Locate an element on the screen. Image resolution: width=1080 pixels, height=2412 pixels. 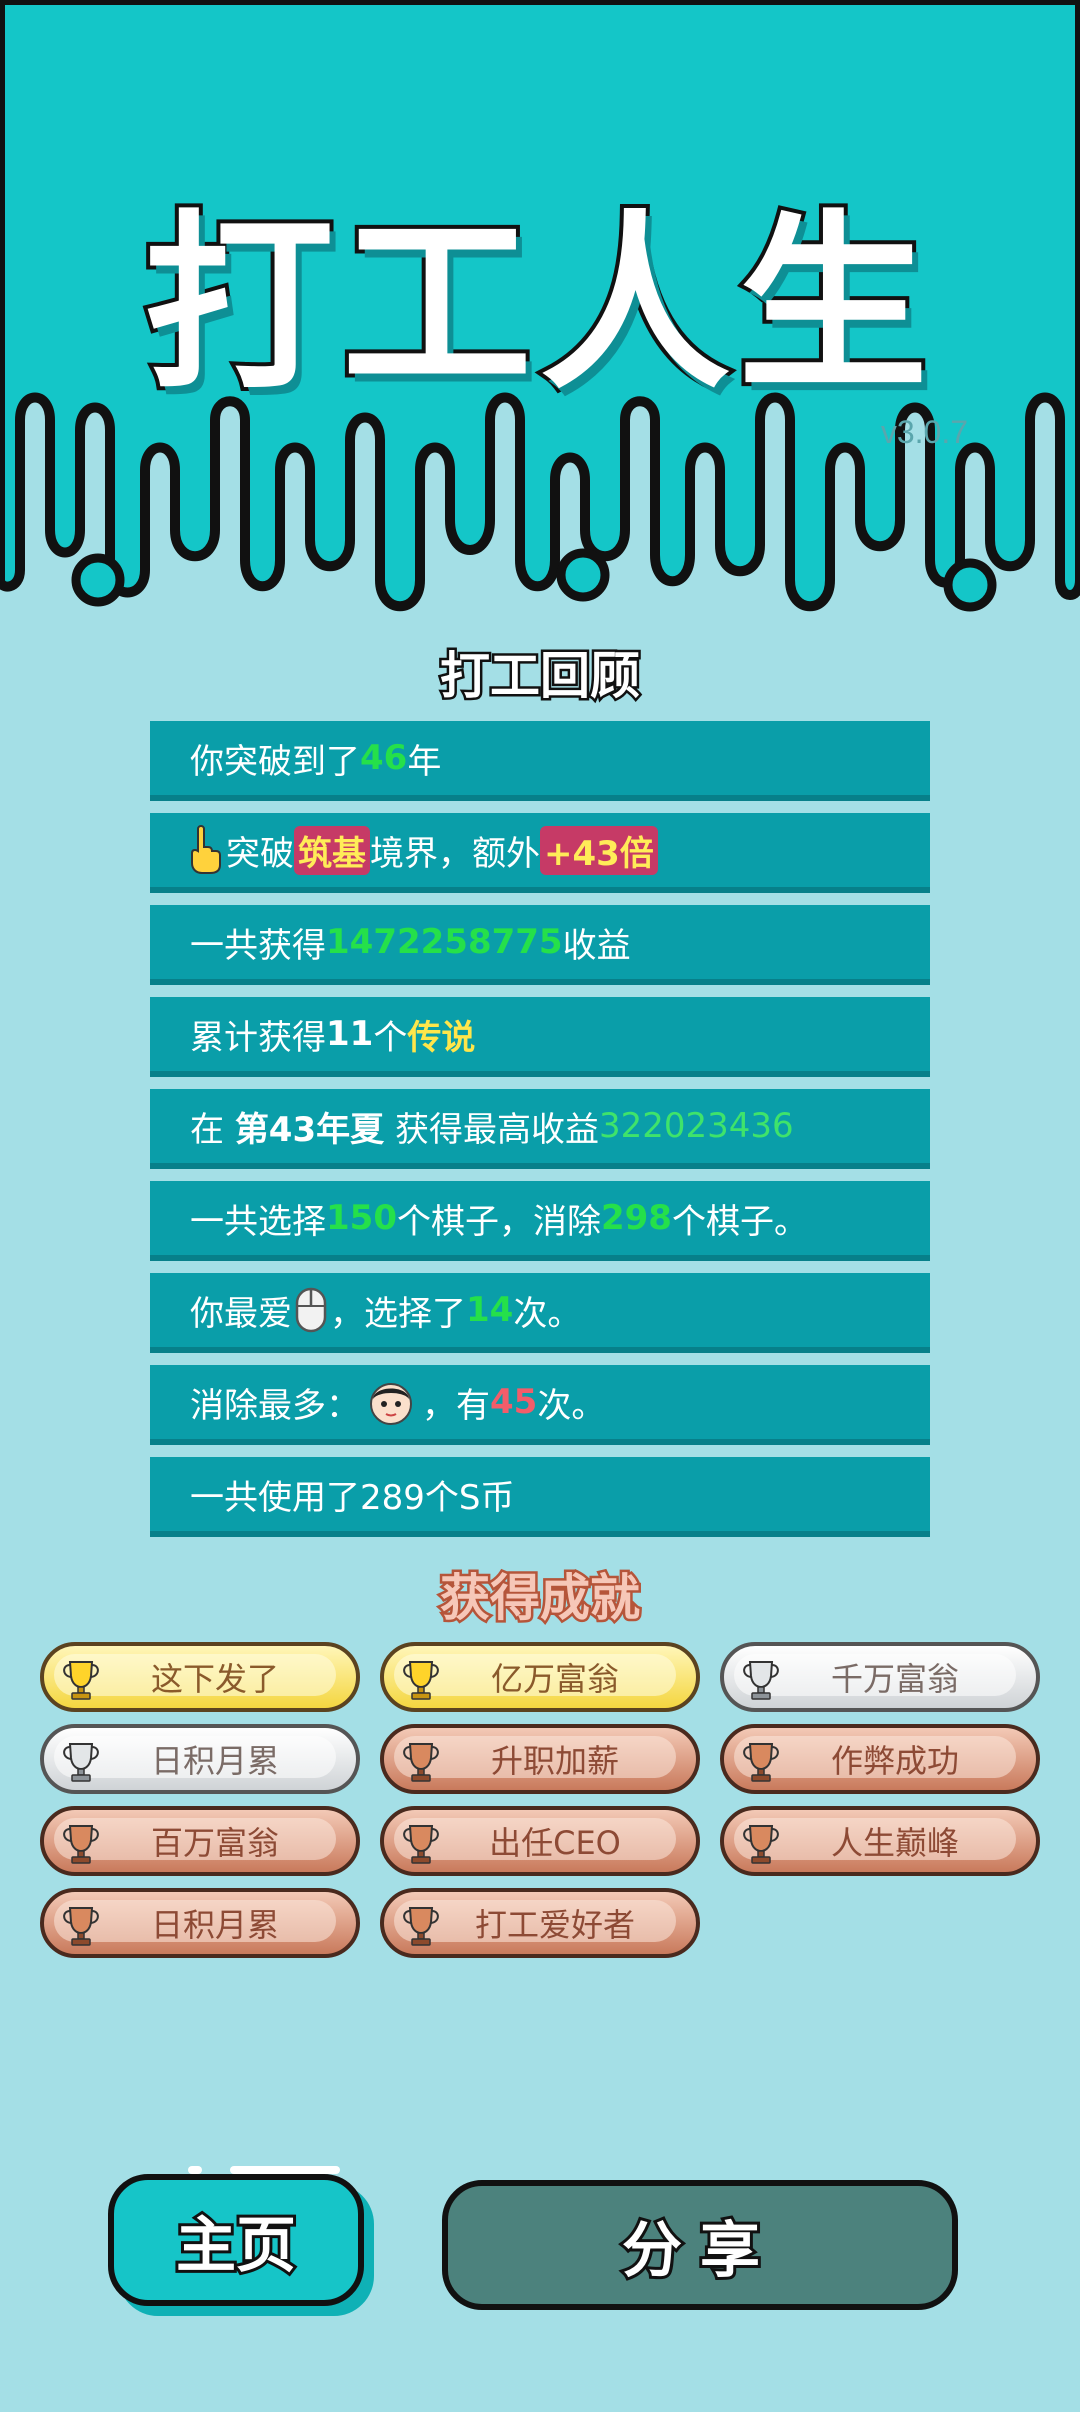
bonus-value: +43倍 is located at coordinates (599, 850).